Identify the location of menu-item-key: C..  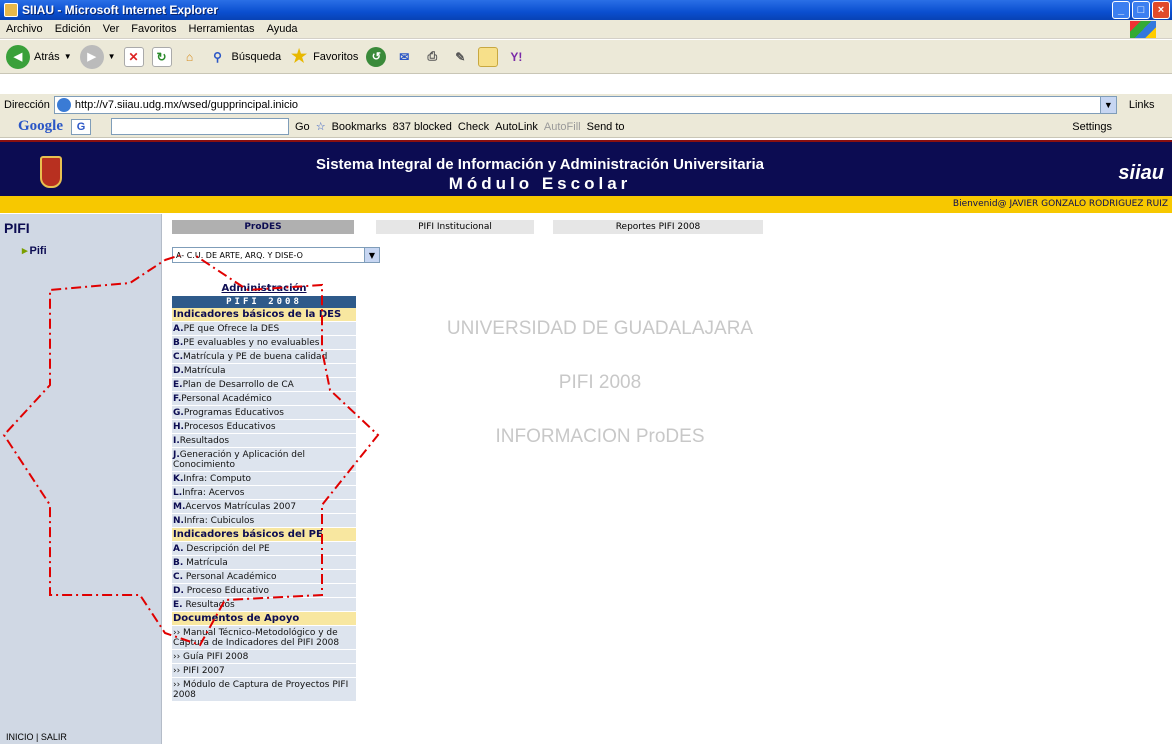
(178, 357).